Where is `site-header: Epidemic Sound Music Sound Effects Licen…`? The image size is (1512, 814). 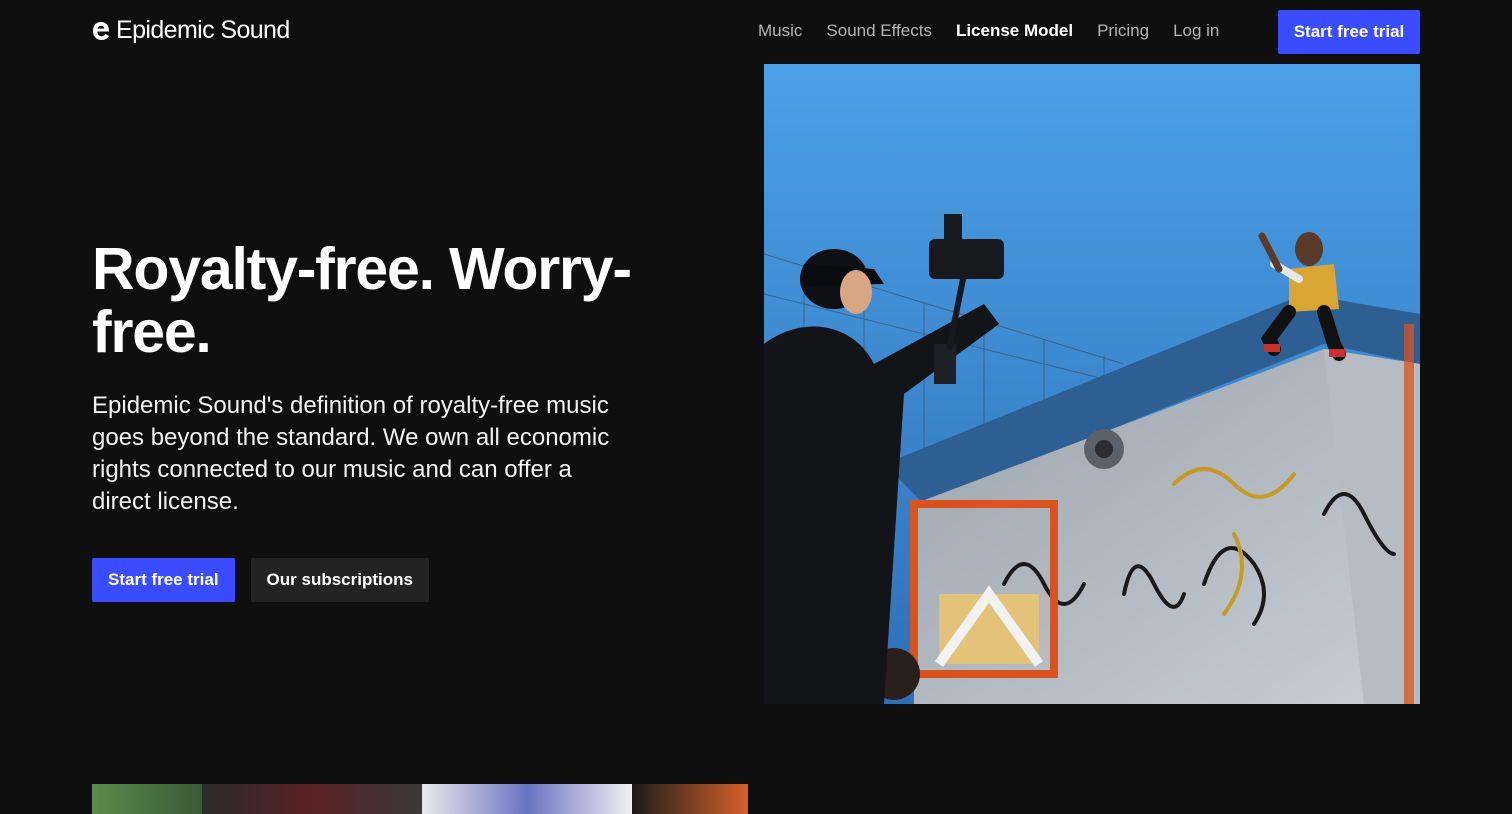
site-header: Epidemic Sound Music Sound Effects Licen… is located at coordinates (756, 32).